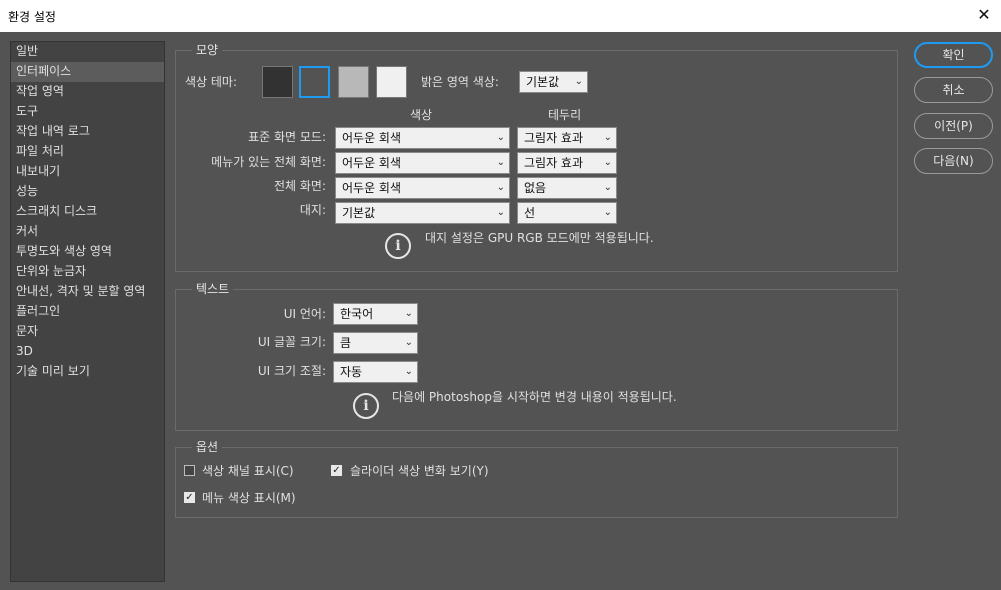  I want to click on color-theme-label: 색상 테마:, so click(211, 82).